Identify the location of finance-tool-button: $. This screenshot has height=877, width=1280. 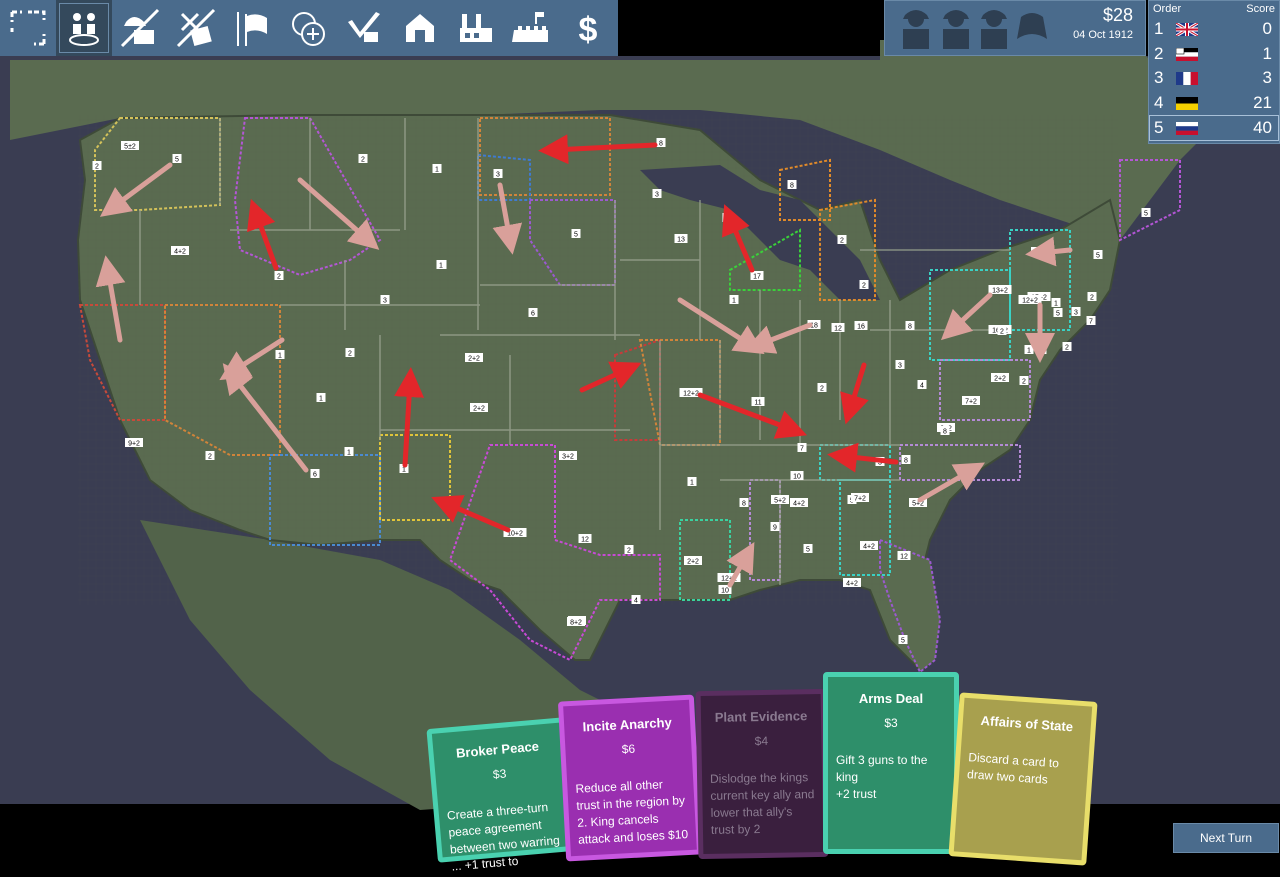
(588, 28).